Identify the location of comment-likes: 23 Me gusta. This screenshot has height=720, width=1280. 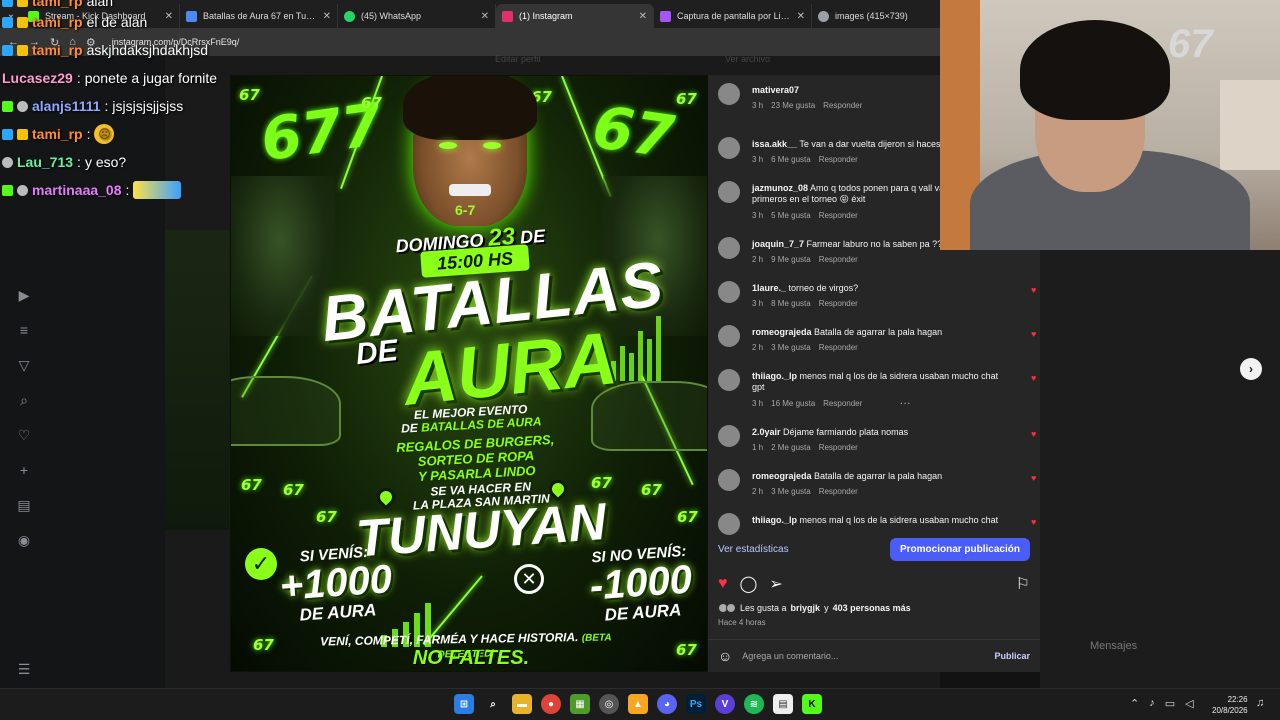
(793, 105).